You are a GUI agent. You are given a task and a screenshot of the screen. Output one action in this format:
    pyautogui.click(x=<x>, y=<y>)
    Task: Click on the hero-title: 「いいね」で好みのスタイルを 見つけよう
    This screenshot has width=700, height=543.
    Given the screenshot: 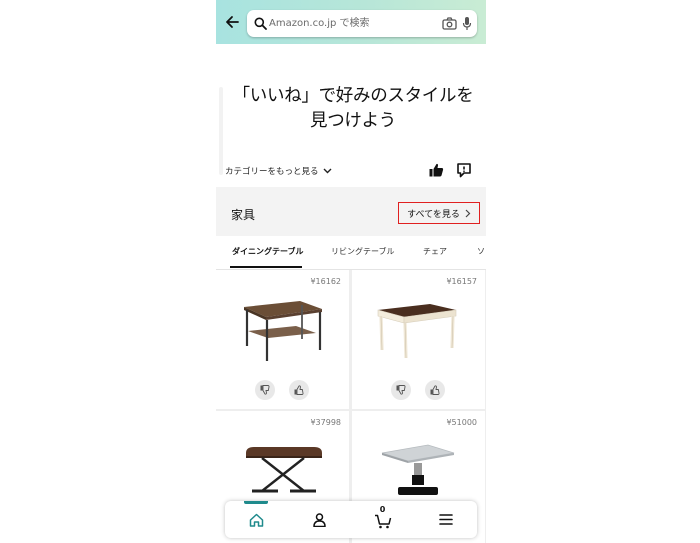 What is the action you would take?
    pyautogui.click(x=353, y=109)
    